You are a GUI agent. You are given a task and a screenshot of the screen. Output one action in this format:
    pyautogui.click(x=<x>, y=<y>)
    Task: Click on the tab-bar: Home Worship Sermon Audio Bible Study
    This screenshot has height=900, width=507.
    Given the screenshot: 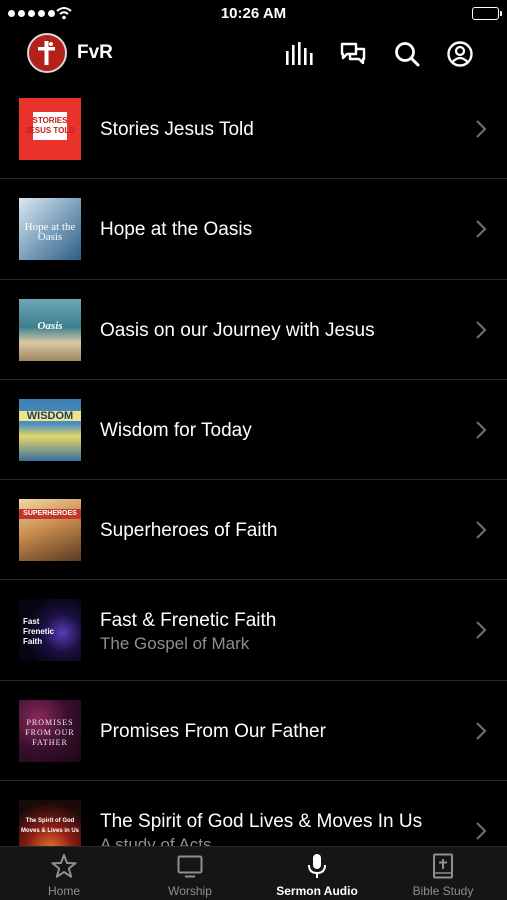 What is the action you would take?
    pyautogui.click(x=253, y=873)
    